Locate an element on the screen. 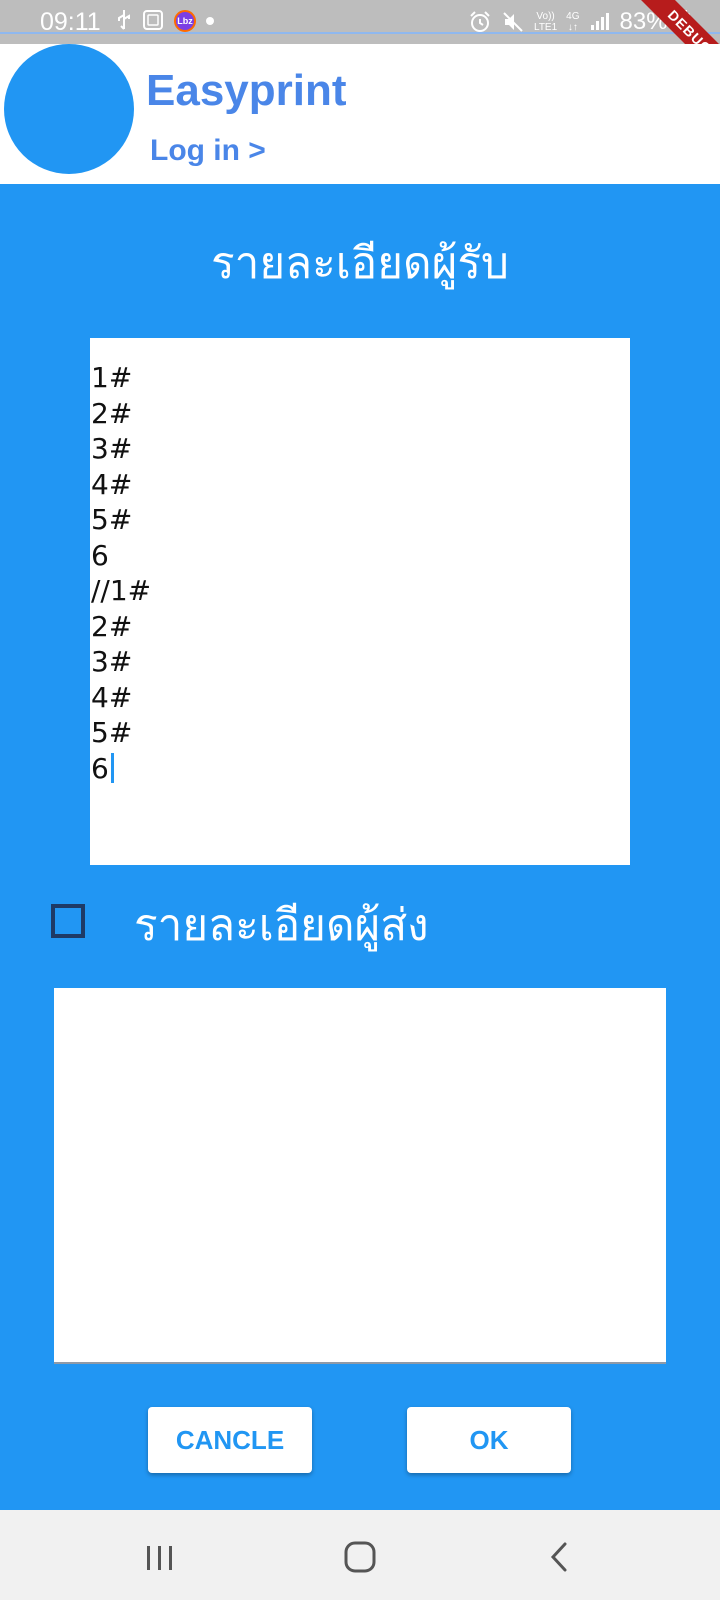 Image resolution: width=720 pixels, height=1600 pixels. app-notification-icon is located at coordinates (153, 21).